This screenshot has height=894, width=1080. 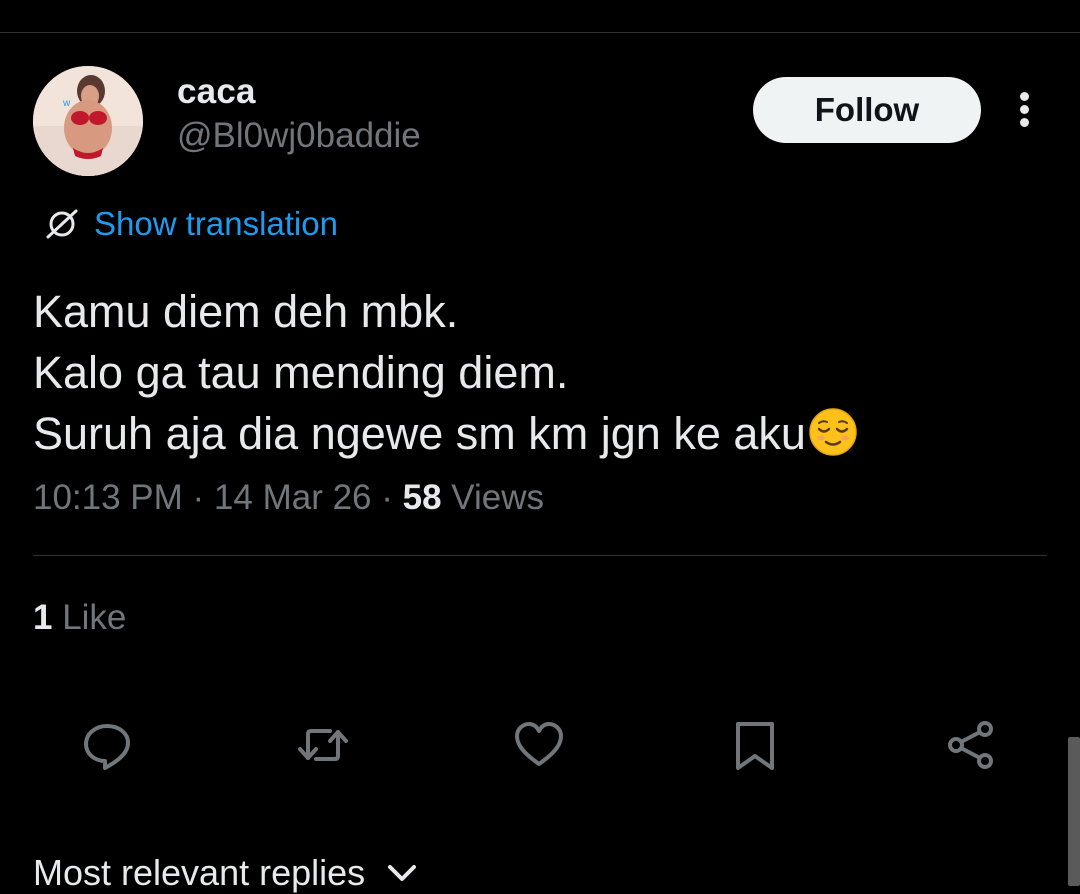 I want to click on display-name: caca, so click(x=216, y=92).